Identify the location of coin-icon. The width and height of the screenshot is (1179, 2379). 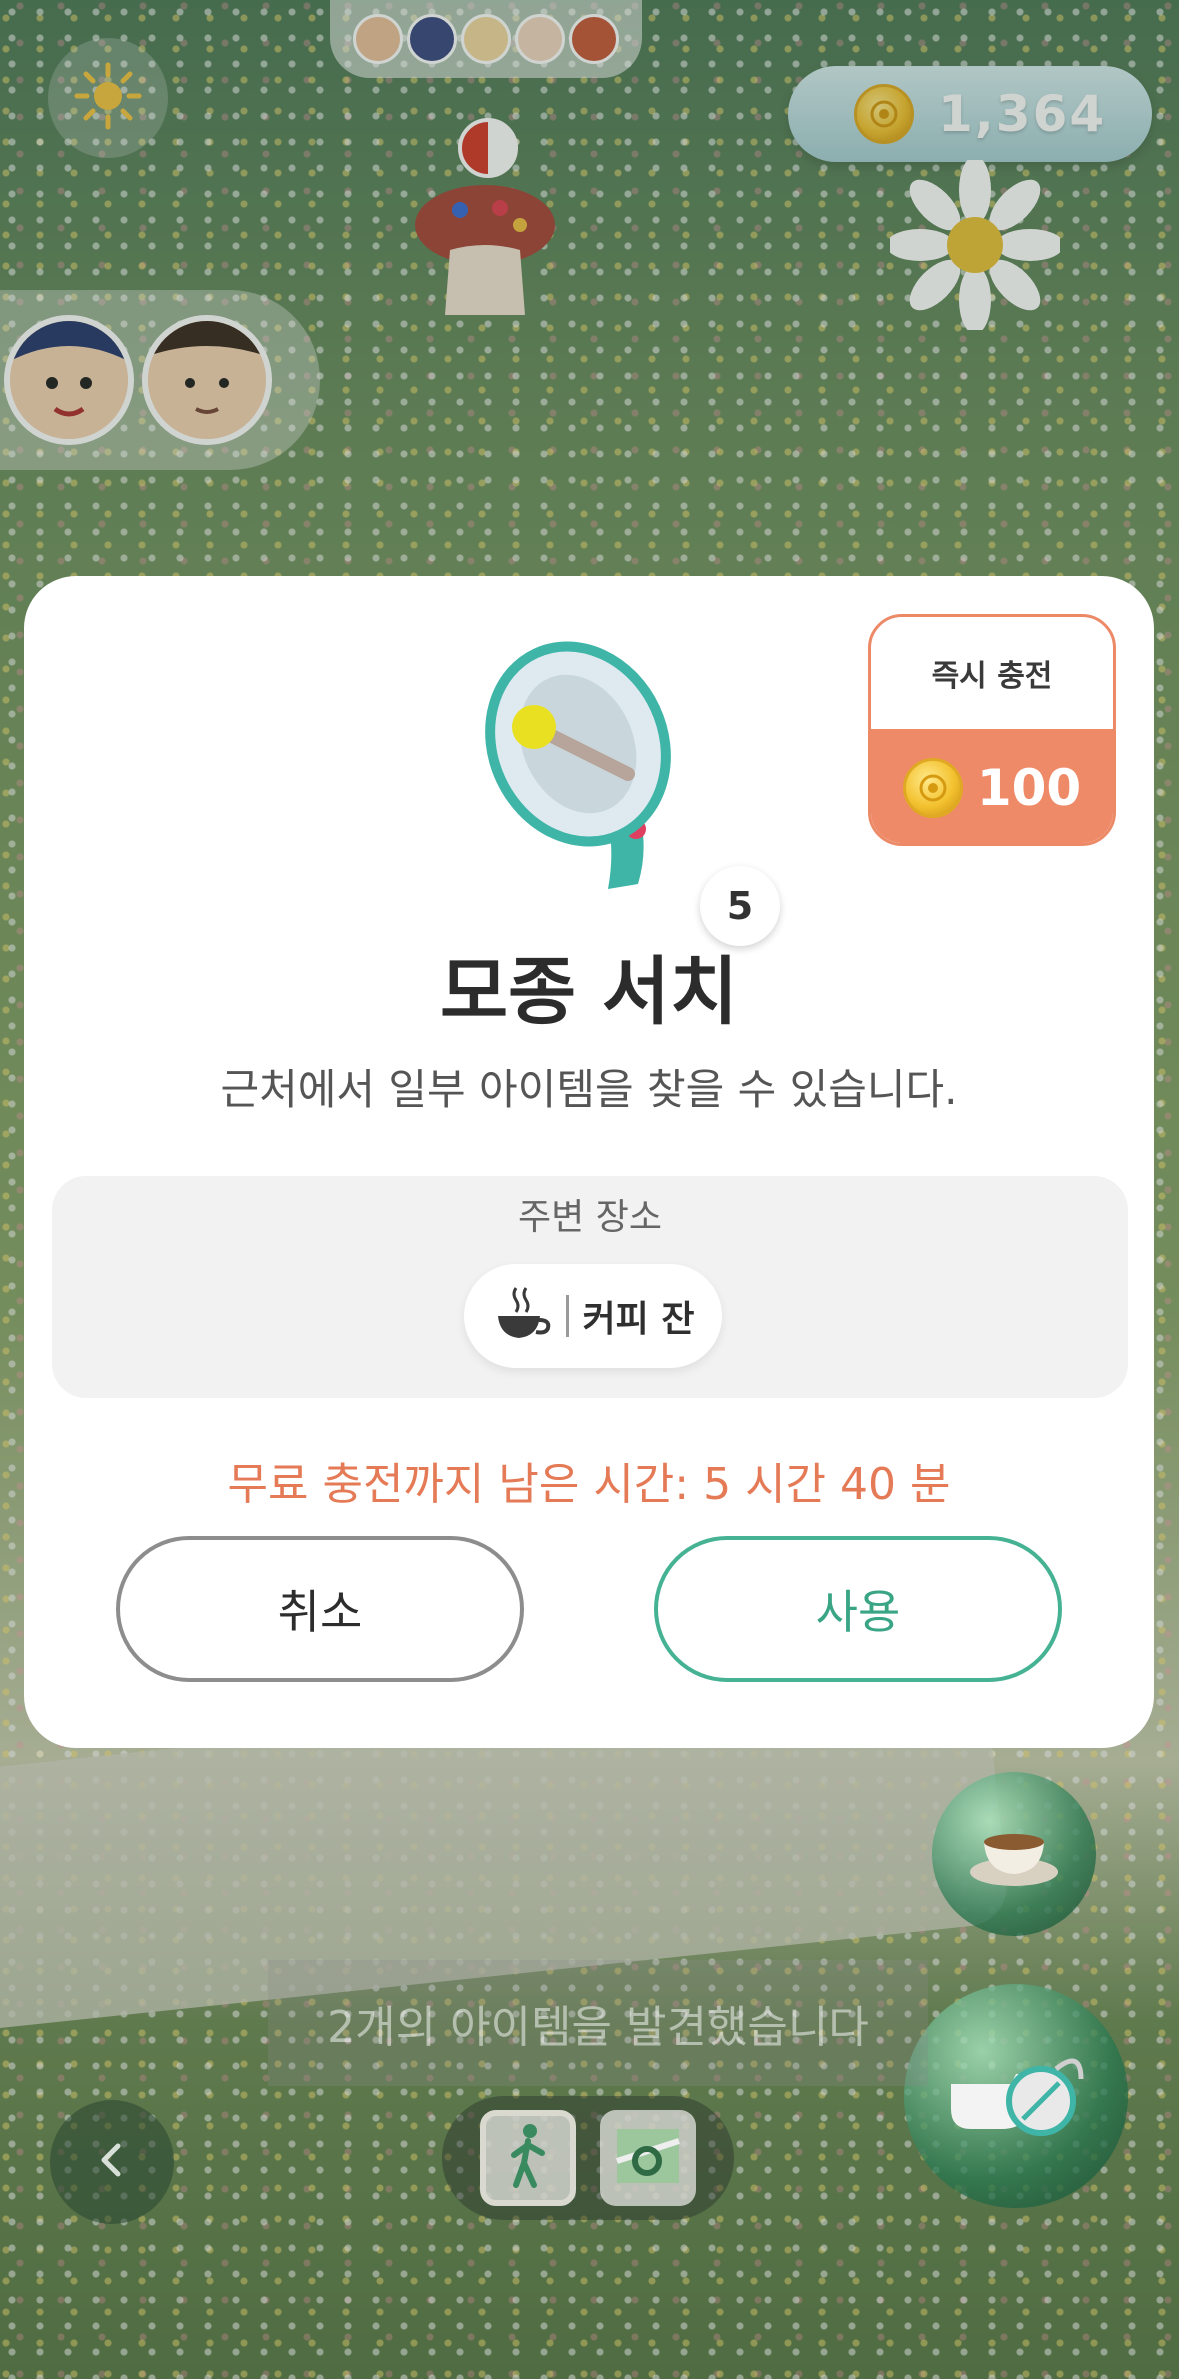
(932, 787).